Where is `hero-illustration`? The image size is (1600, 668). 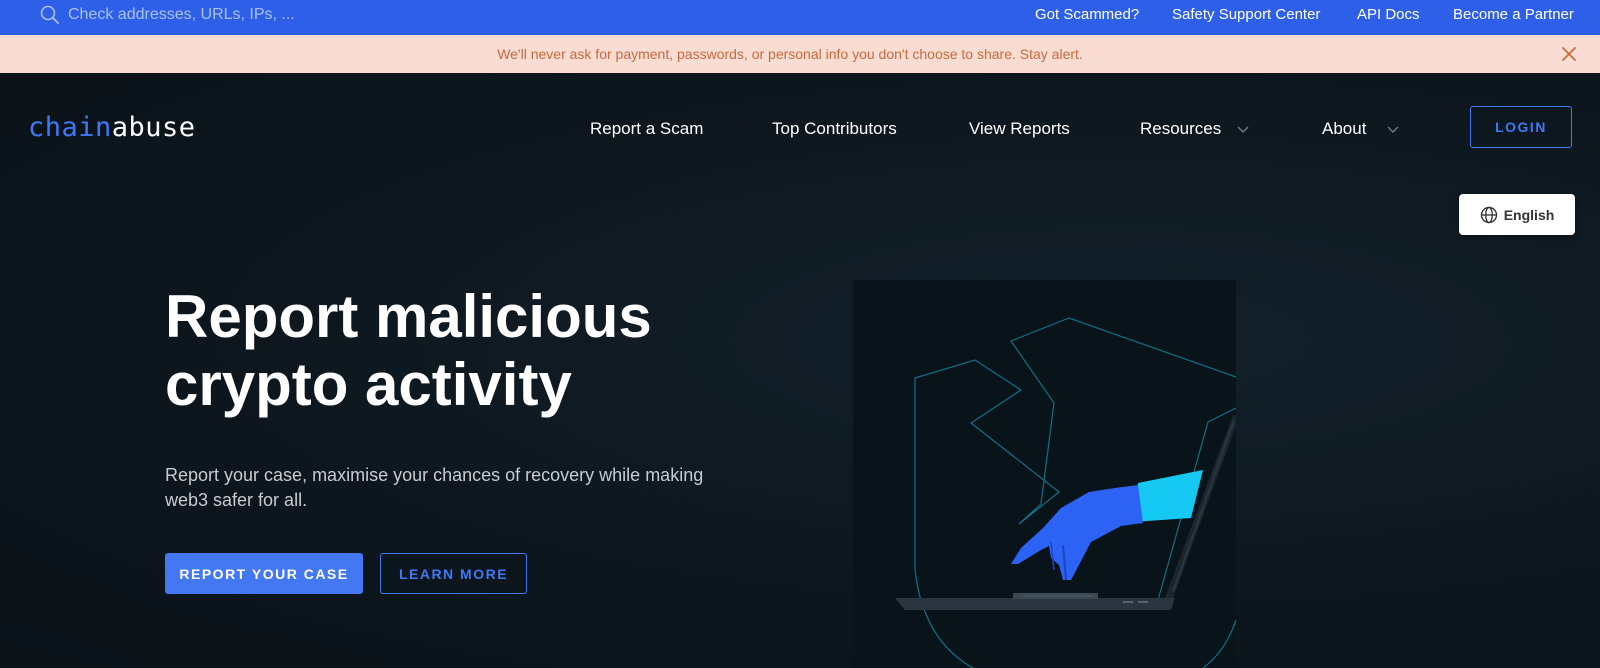 hero-illustration is located at coordinates (1044, 474).